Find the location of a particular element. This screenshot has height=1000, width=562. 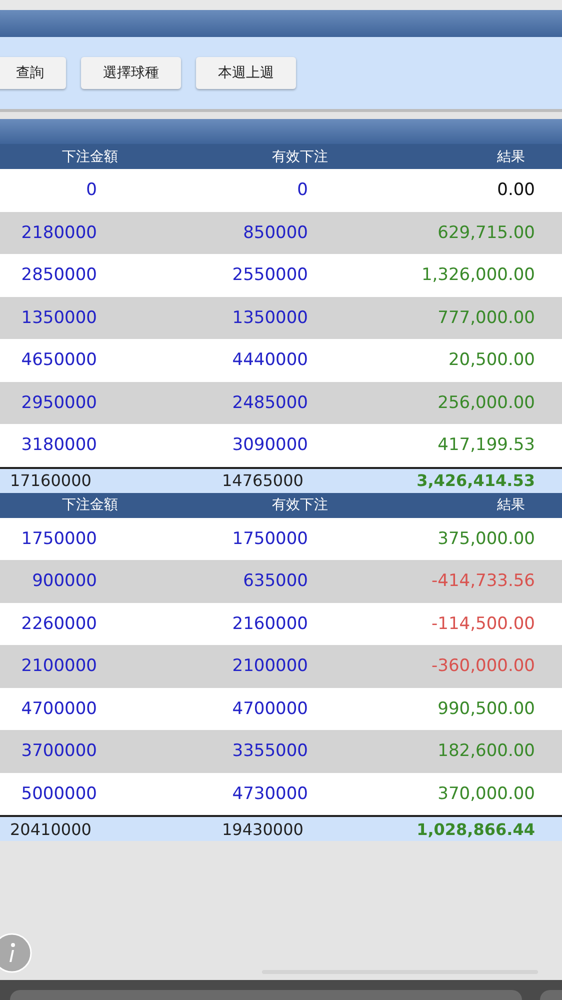

table-cell-text: 5000000 is located at coordinates (59, 794).